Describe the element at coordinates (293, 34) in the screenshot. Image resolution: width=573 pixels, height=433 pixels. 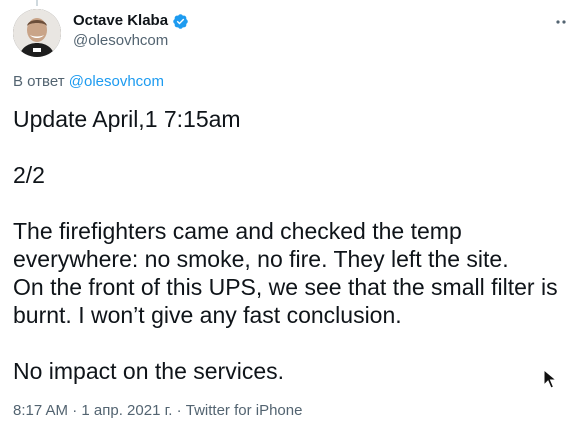
I see `tweet-header: Octave Klaba @olesovhcom` at that location.